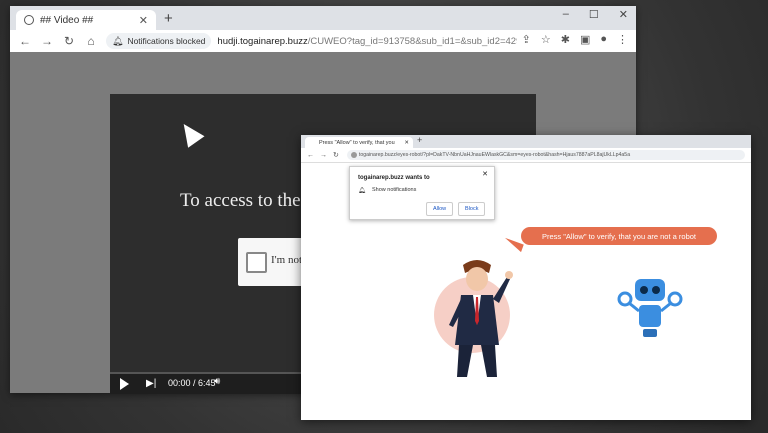 The height and width of the screenshot is (433, 768). I want to click on tab-video: ## Video ## ✕, so click(86, 20).